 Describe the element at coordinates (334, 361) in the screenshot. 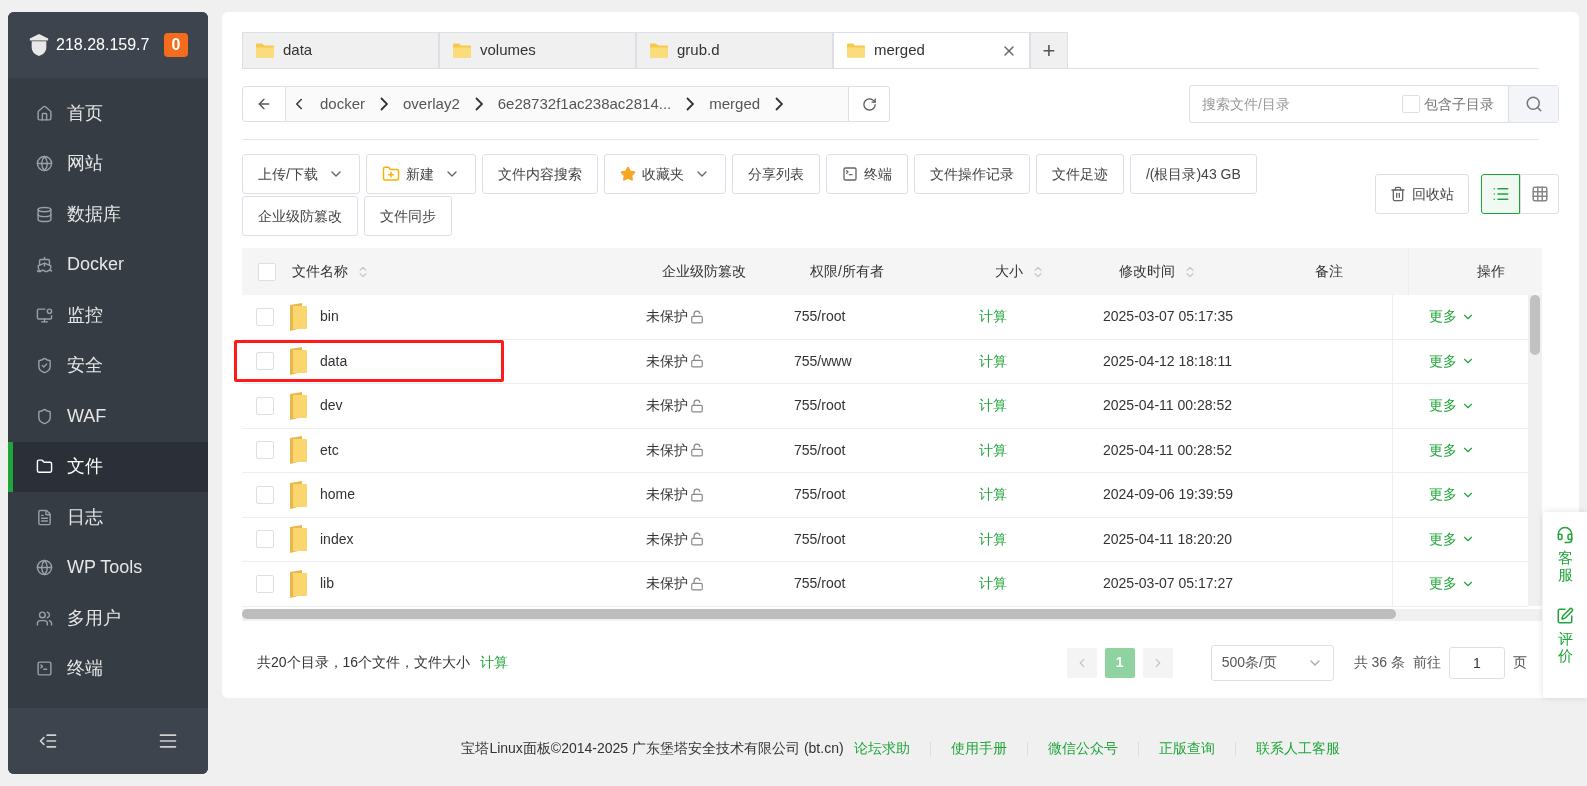

I see `file-name: data` at that location.